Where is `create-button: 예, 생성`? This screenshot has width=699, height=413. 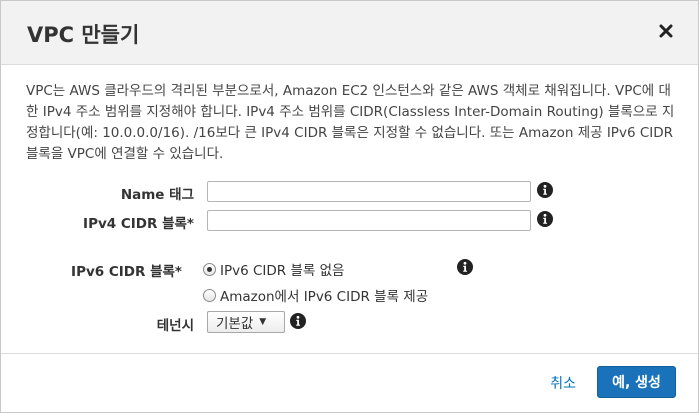
create-button: 예, 생성 is located at coordinates (636, 382).